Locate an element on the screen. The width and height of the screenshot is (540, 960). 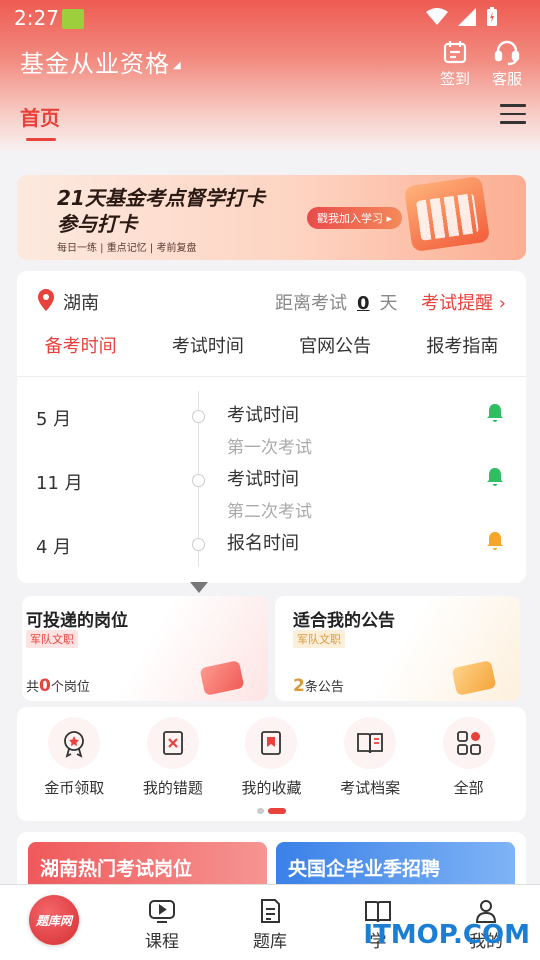
grid-icon is located at coordinates (468, 743).